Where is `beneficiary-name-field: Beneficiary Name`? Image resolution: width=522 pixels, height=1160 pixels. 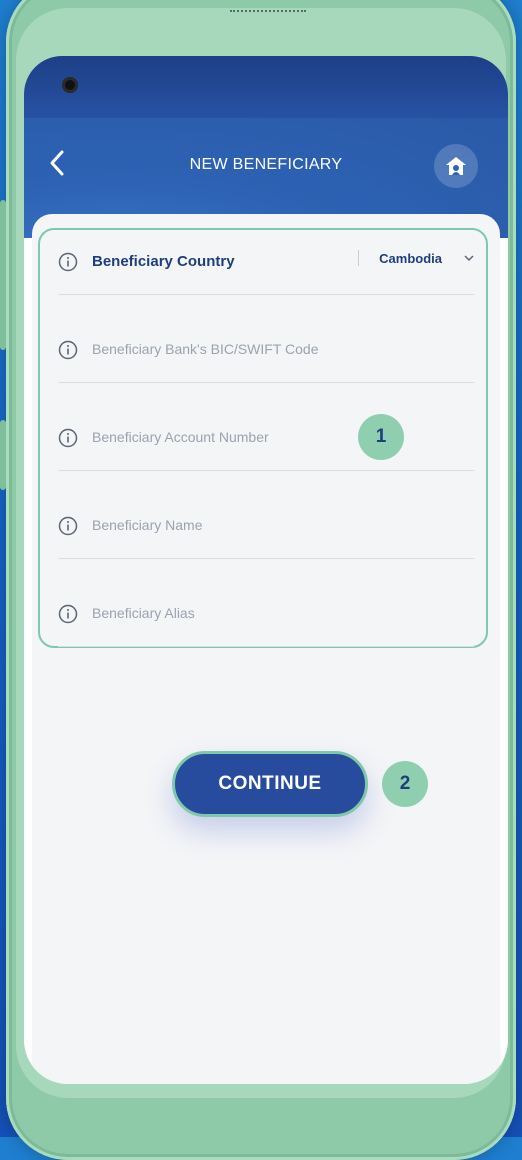 beneficiary-name-field: Beneficiary Name is located at coordinates (266, 560).